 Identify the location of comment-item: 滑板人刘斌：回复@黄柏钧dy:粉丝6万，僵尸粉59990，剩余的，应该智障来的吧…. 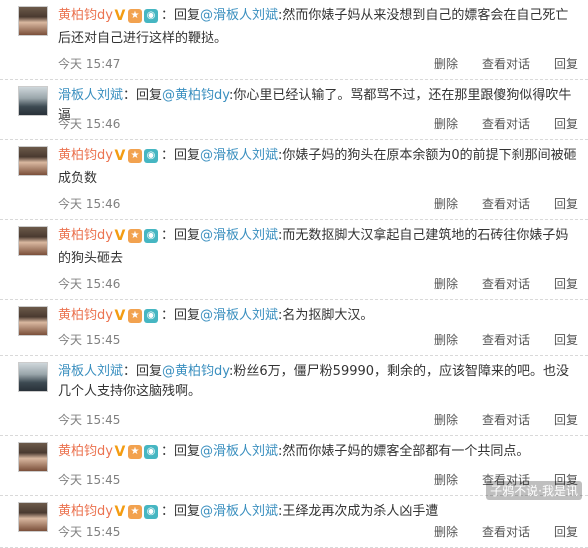
(294, 396).